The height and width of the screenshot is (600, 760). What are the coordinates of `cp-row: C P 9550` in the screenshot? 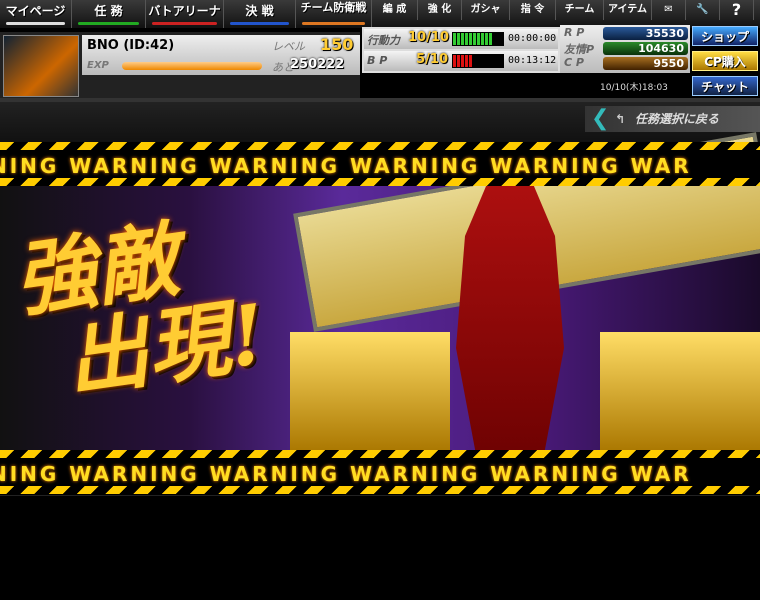 It's located at (625, 63).